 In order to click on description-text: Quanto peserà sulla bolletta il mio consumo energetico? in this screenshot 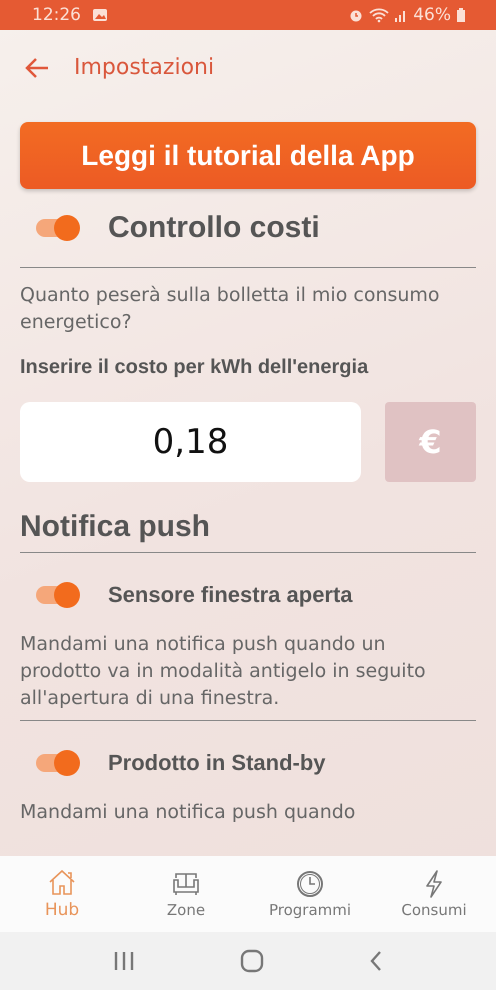, I will do `click(230, 309)`.